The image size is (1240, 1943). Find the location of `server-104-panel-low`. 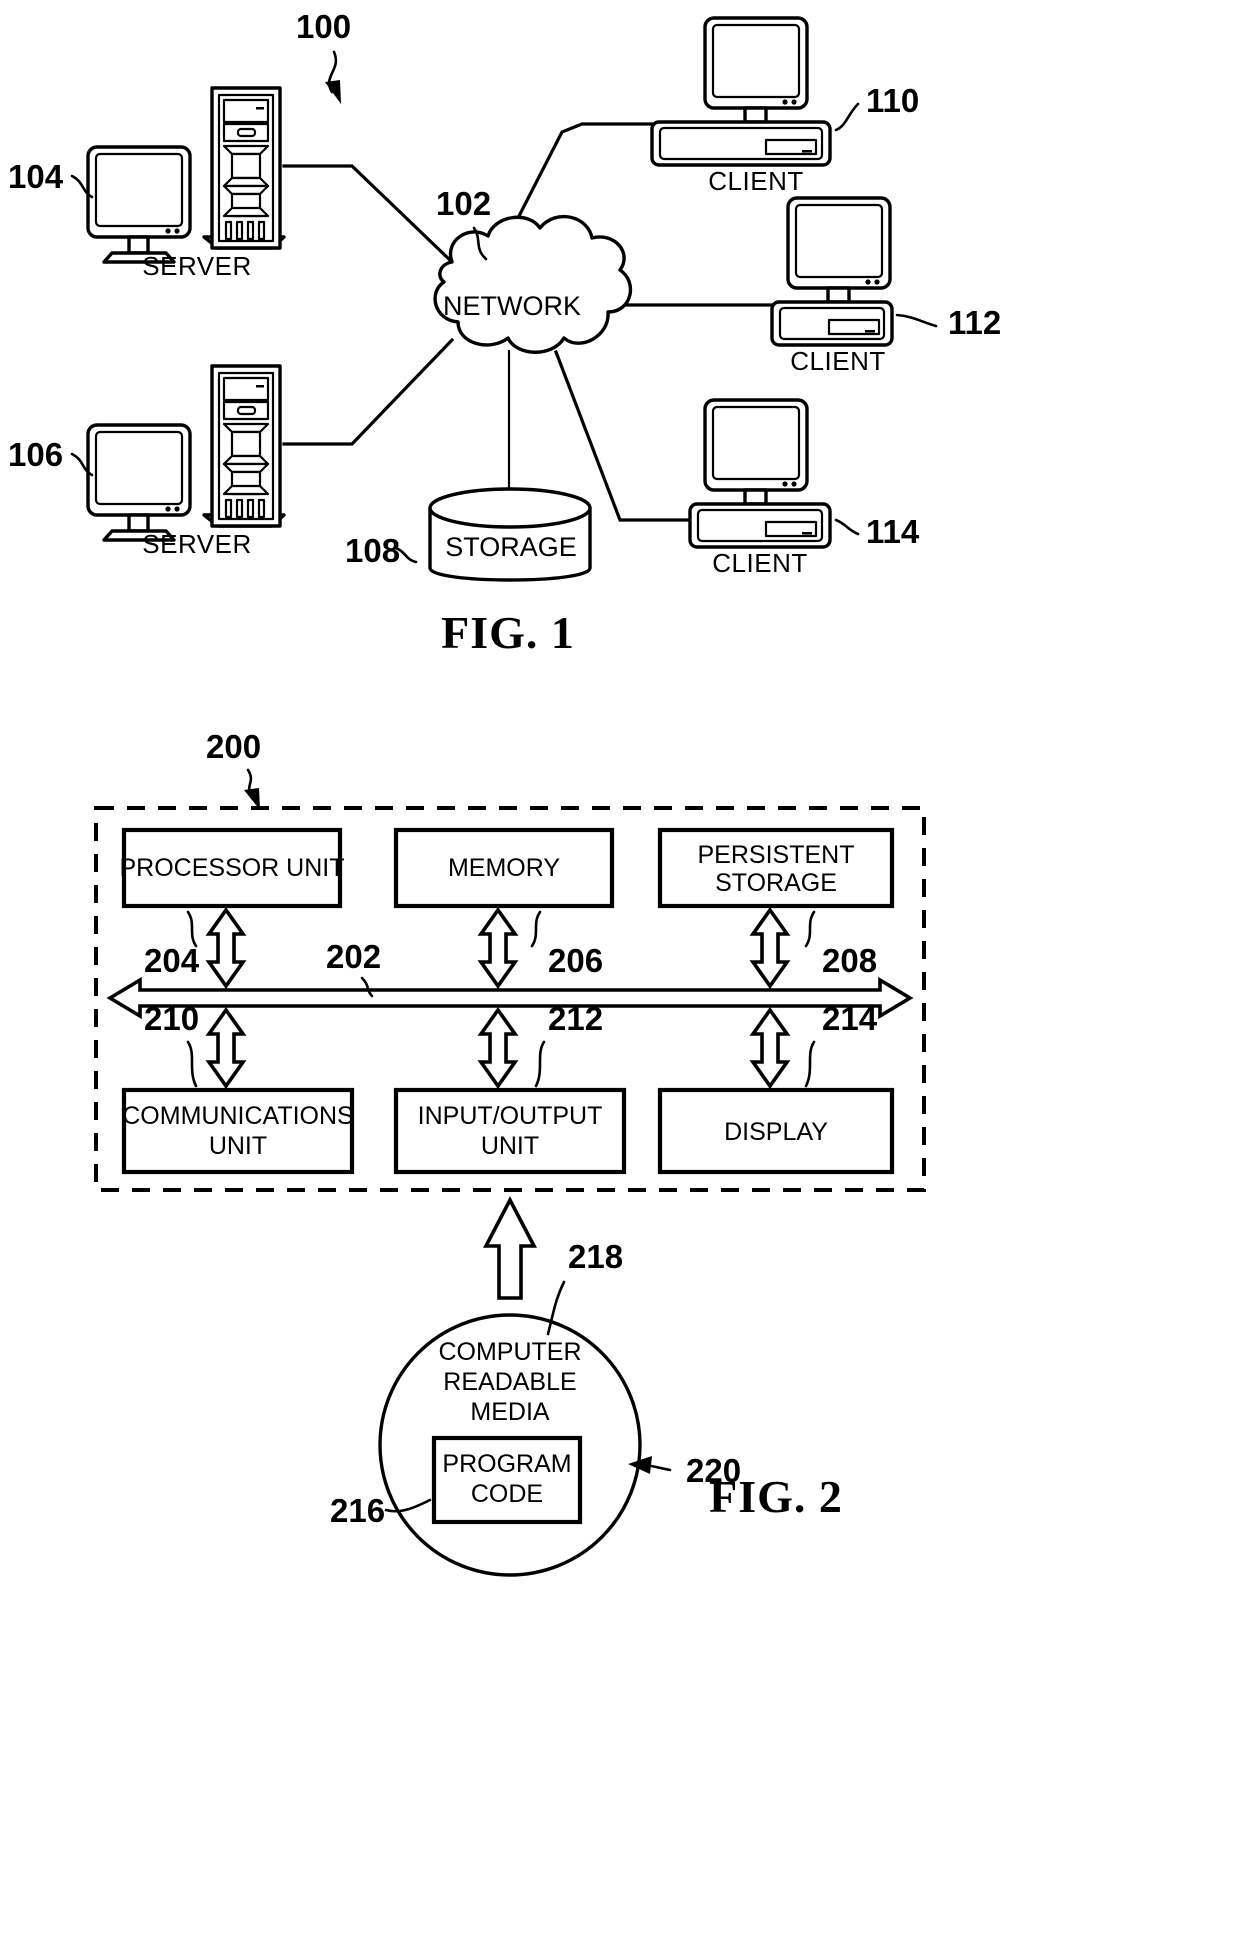

server-104-panel-low is located at coordinates (246, 190).